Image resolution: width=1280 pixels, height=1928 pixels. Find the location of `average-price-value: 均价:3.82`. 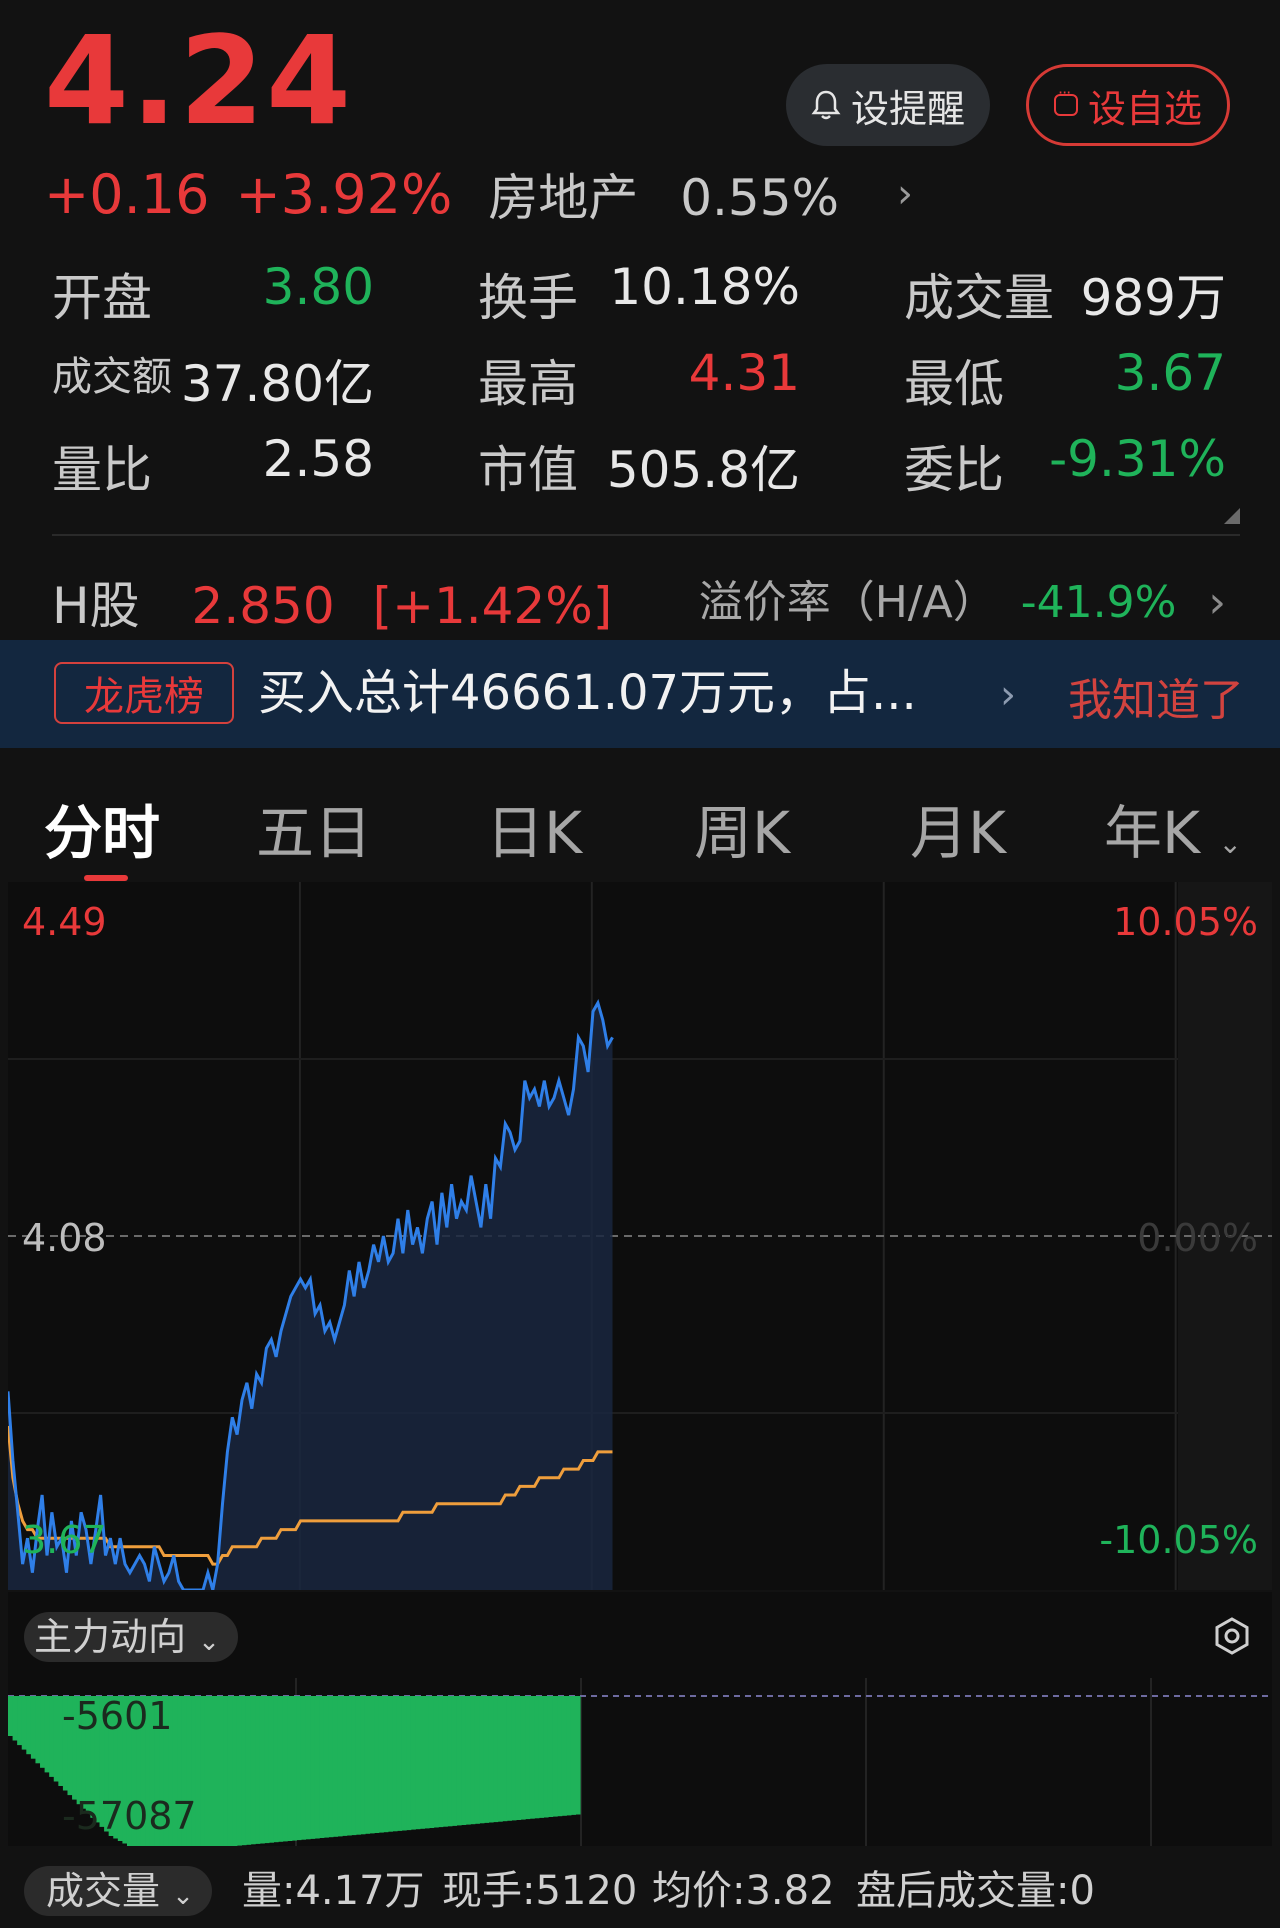

average-price-value: 均价:3.82 is located at coordinates (743, 1891).